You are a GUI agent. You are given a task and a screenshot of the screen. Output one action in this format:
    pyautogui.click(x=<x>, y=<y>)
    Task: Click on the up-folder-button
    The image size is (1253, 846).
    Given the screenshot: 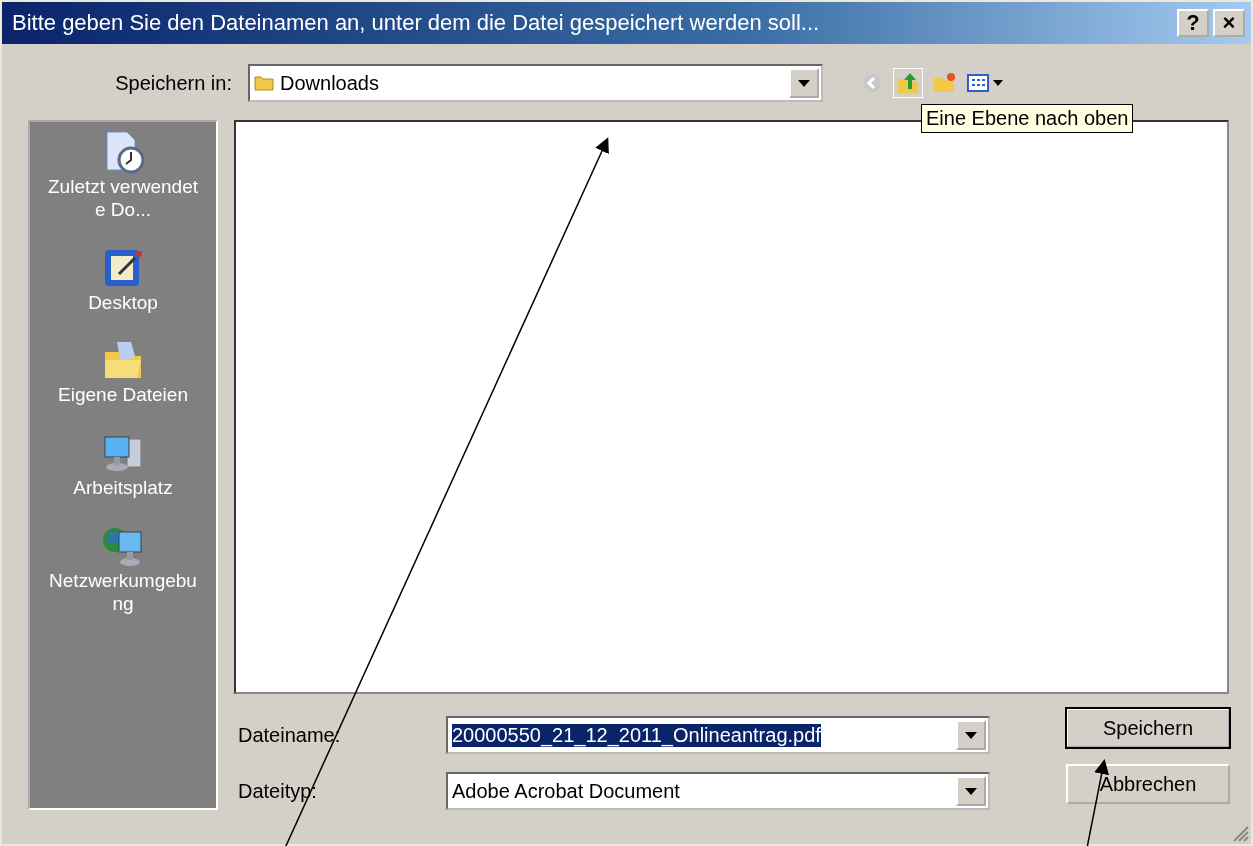 What is the action you would take?
    pyautogui.click(x=908, y=83)
    